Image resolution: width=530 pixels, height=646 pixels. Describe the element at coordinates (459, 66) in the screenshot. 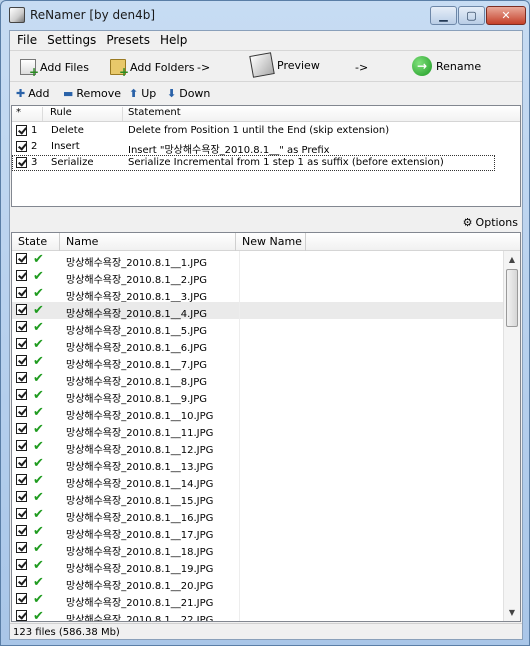

I see `rename-label: Rename` at that location.